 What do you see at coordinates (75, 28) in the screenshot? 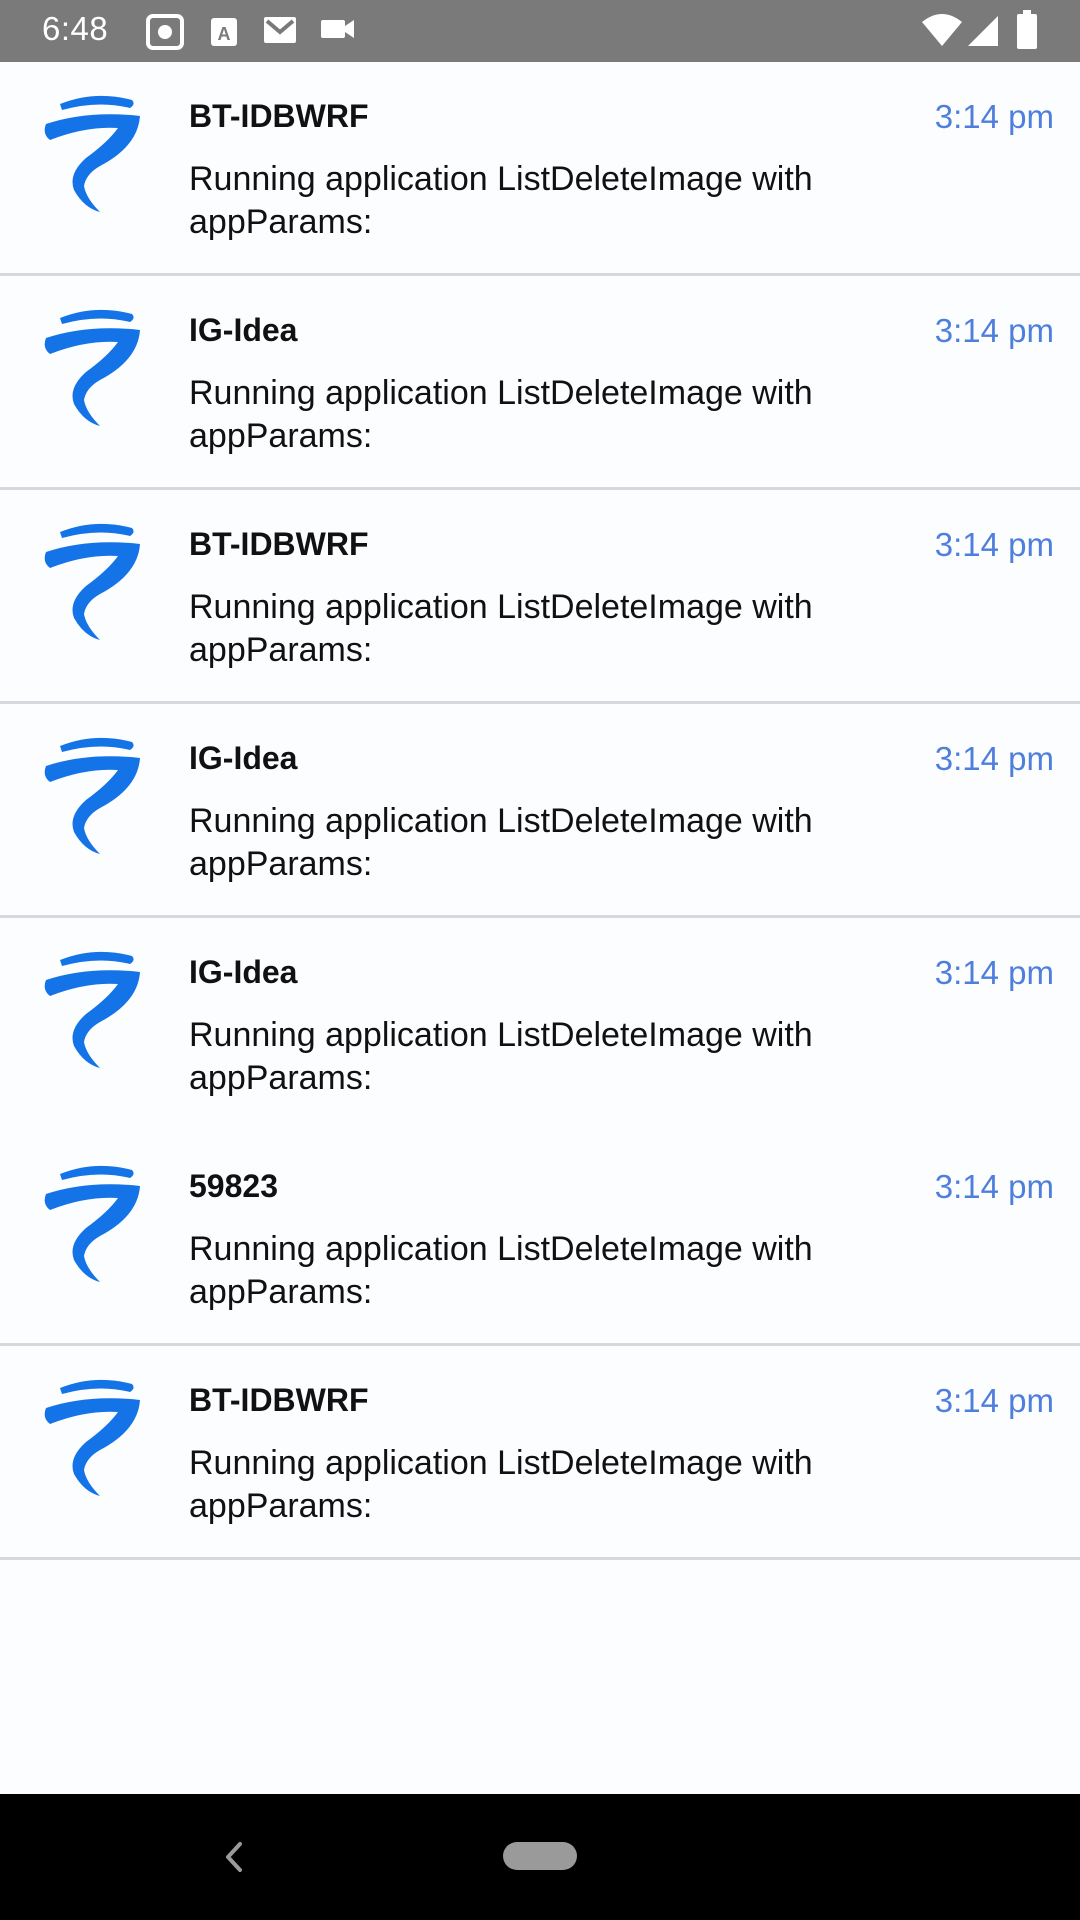
I see `status-time: 6:48` at bounding box center [75, 28].